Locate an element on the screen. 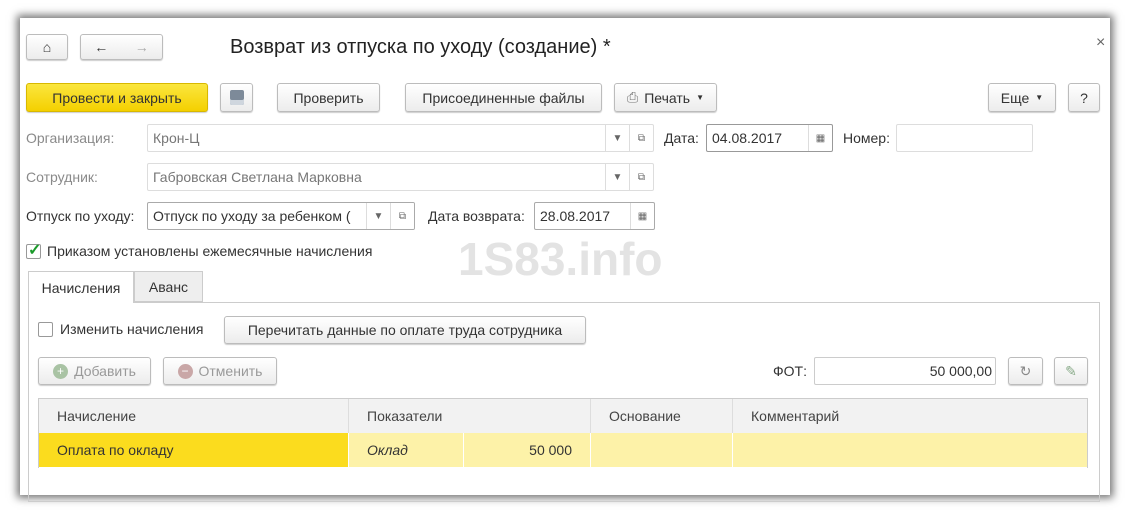 The image size is (1130, 516). column-header-basis: Основание is located at coordinates (662, 416).